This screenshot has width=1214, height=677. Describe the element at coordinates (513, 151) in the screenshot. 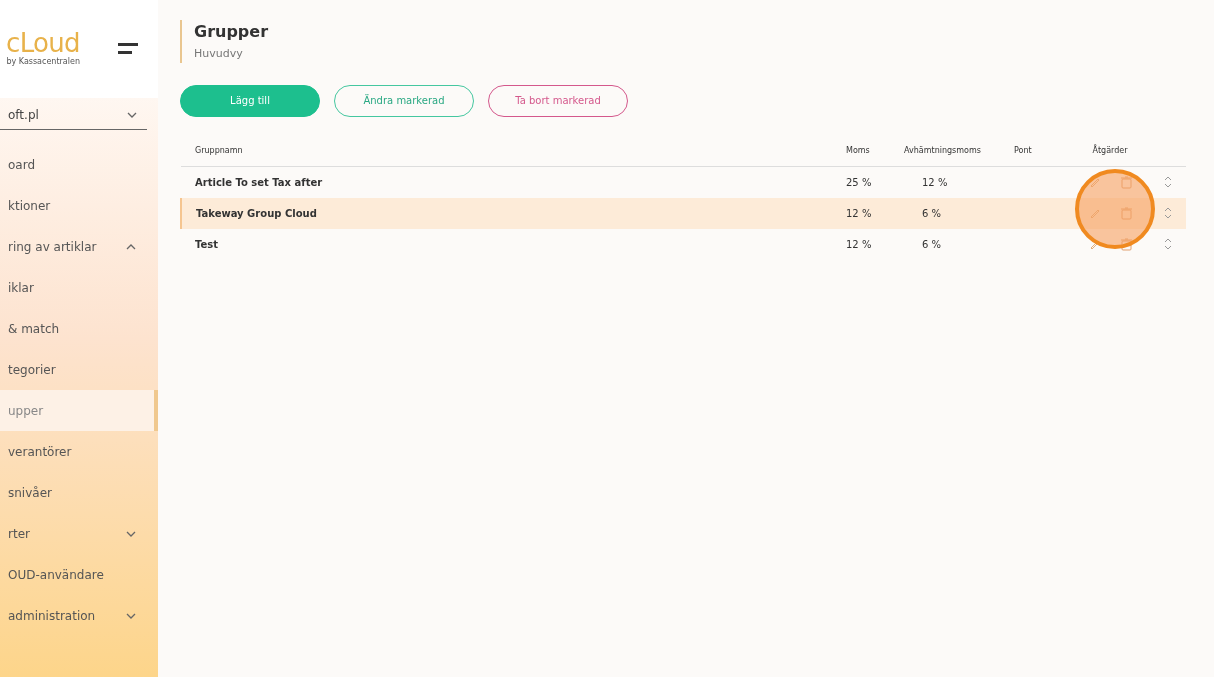

I see `column-header: Gruppnamn` at that location.